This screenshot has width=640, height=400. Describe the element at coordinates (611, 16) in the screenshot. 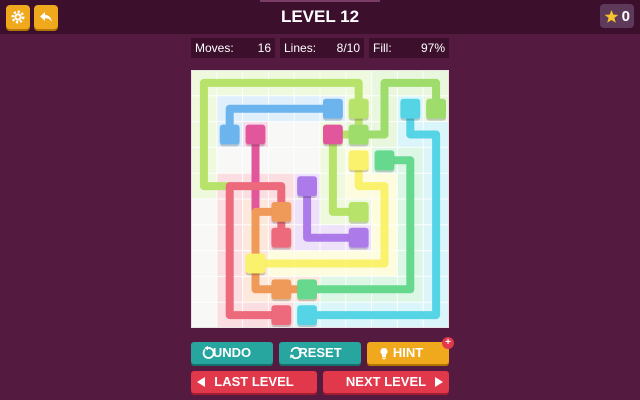

I see `star-icon` at that location.